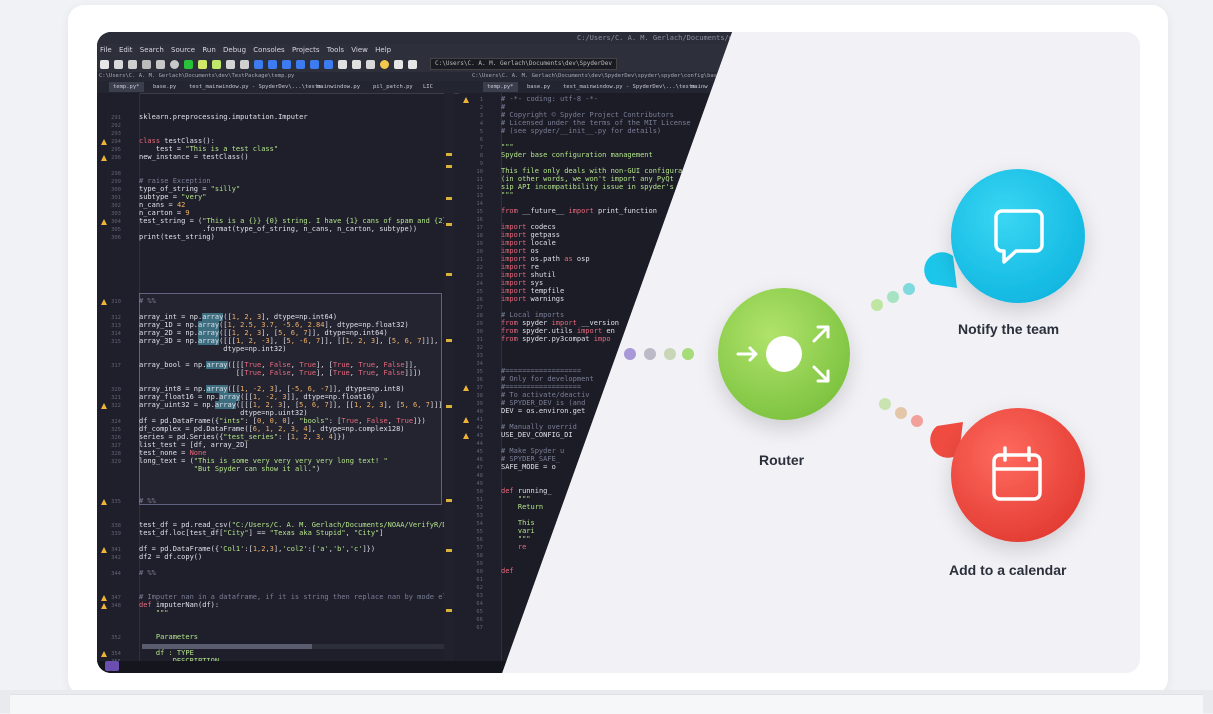 The height and width of the screenshot is (714, 1213). Describe the element at coordinates (782, 460) in the screenshot. I see `router-label: Router` at that location.